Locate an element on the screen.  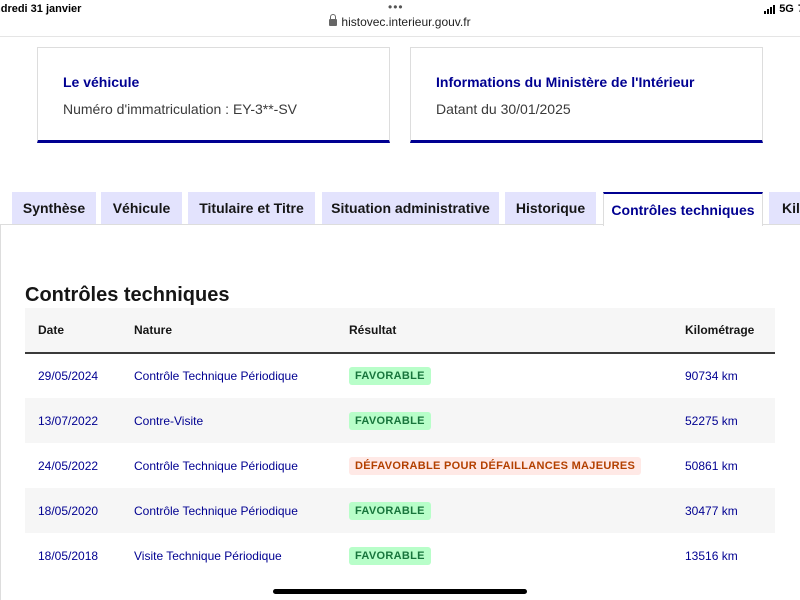
divider is located at coordinates (400, 36).